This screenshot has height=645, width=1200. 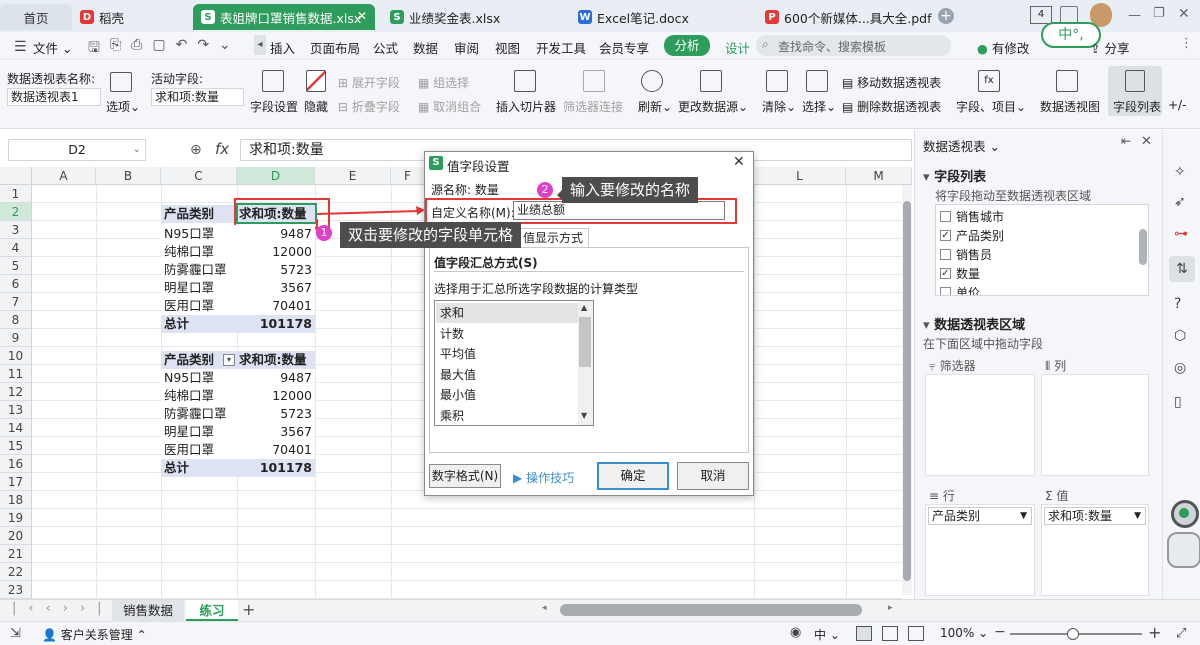 What do you see at coordinates (276, 378) in the screenshot?
I see `pivot-row-value: 9487` at bounding box center [276, 378].